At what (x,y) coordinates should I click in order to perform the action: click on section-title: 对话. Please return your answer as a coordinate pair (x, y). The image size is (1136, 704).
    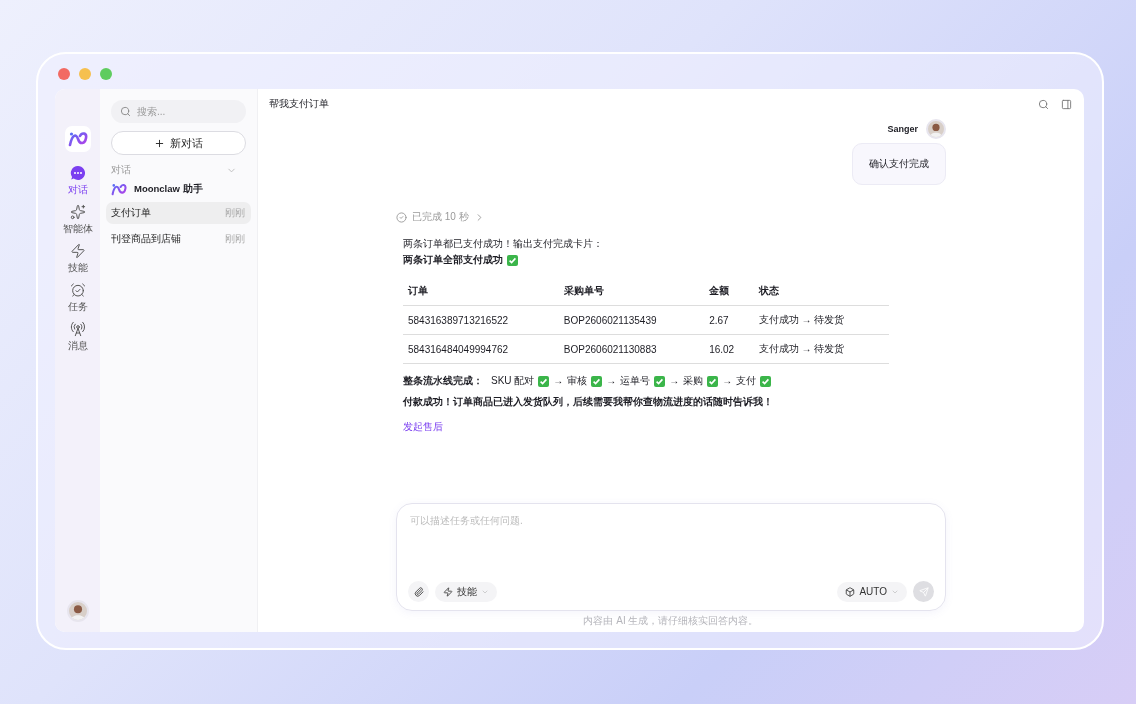
    Looking at the image, I should click on (121, 170).